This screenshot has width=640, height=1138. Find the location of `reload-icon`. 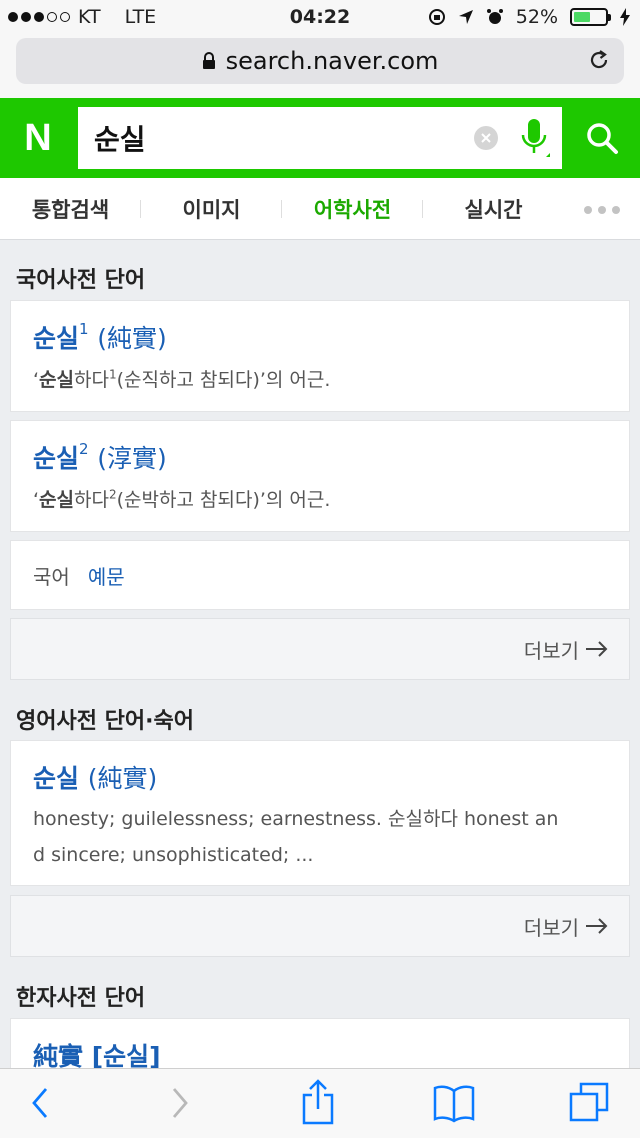

reload-icon is located at coordinates (599, 63).